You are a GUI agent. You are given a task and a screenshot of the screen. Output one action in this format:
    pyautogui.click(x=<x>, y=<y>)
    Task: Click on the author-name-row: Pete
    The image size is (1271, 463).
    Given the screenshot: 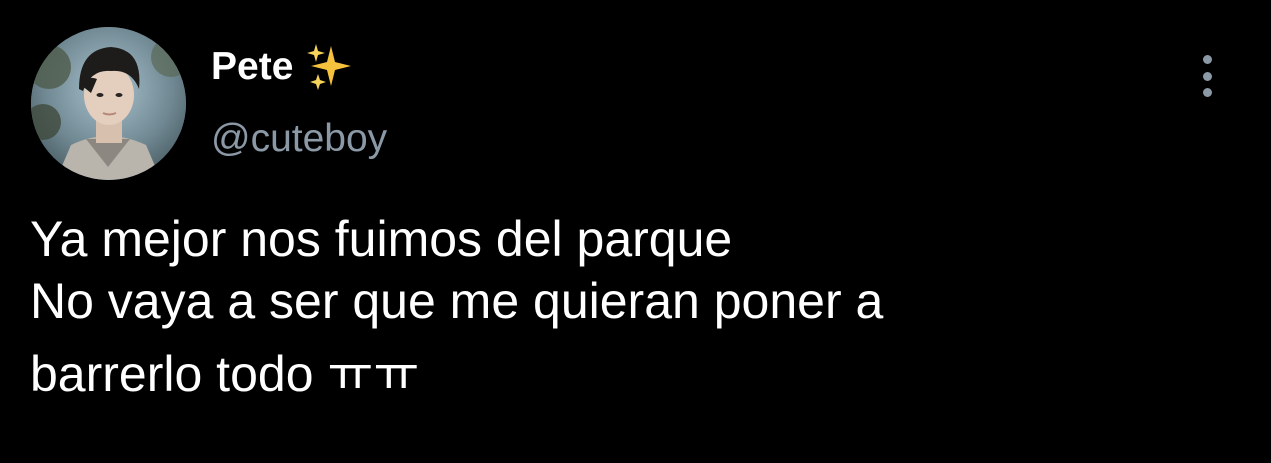 What is the action you would take?
    pyautogui.click(x=283, y=67)
    